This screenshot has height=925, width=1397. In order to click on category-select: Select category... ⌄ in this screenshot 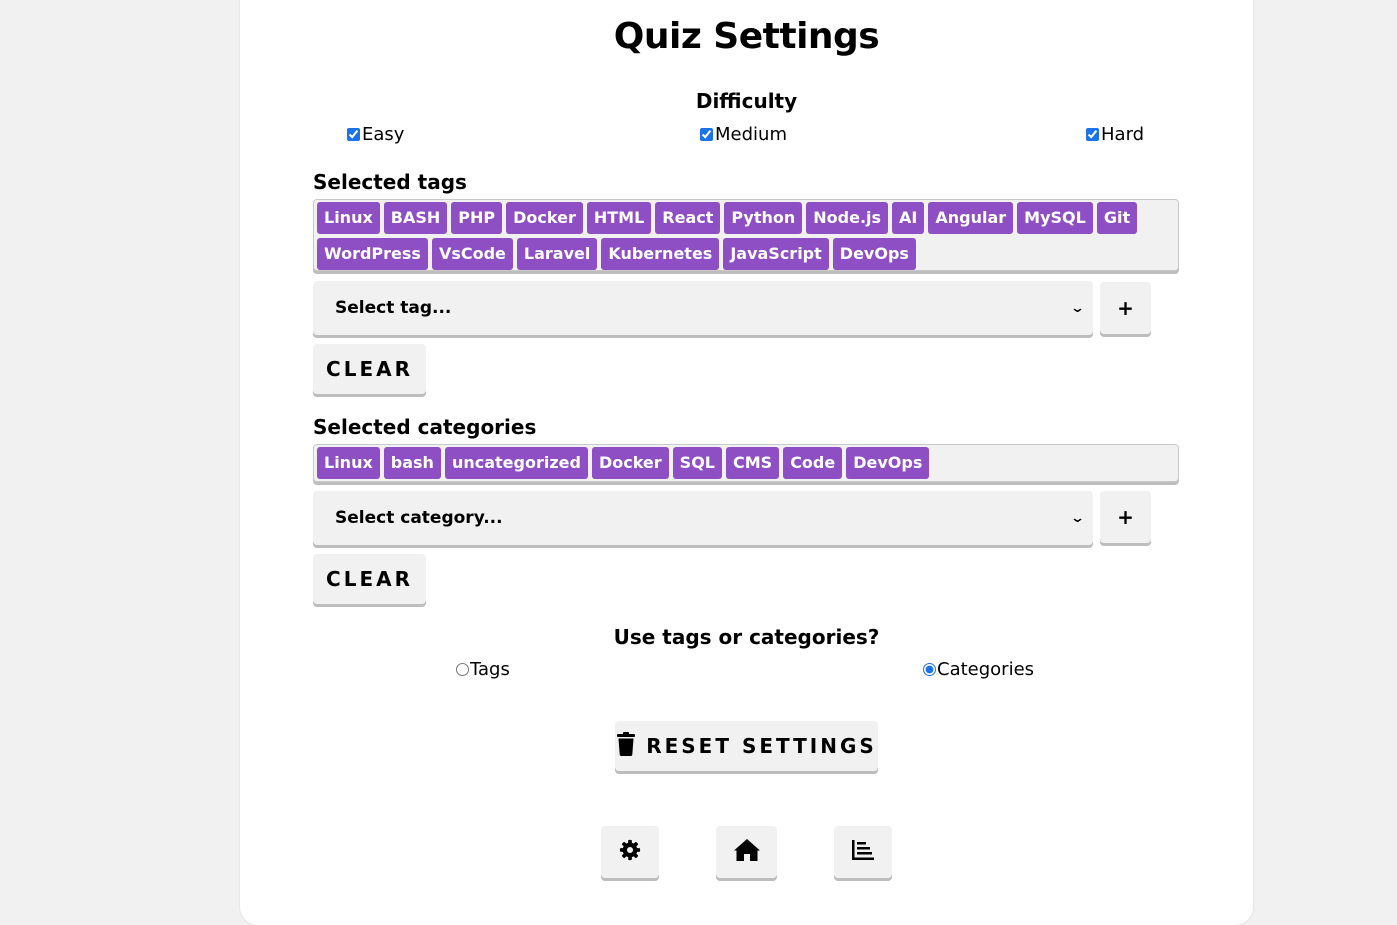, I will do `click(703, 518)`.